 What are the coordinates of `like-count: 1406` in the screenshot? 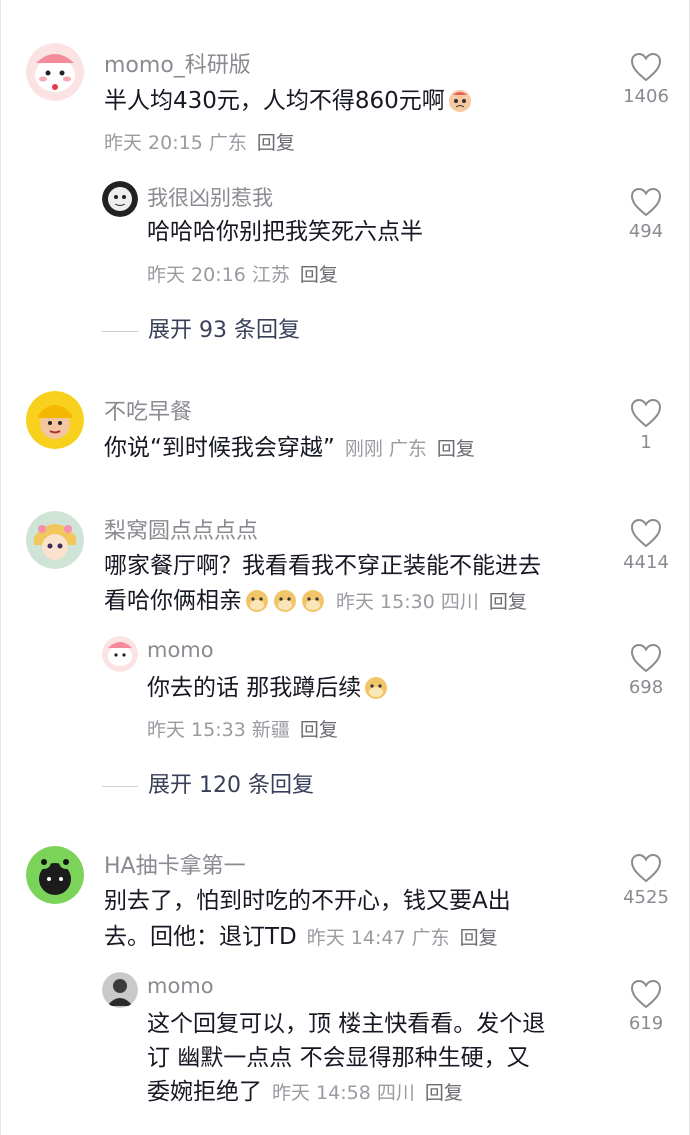 It's located at (646, 96).